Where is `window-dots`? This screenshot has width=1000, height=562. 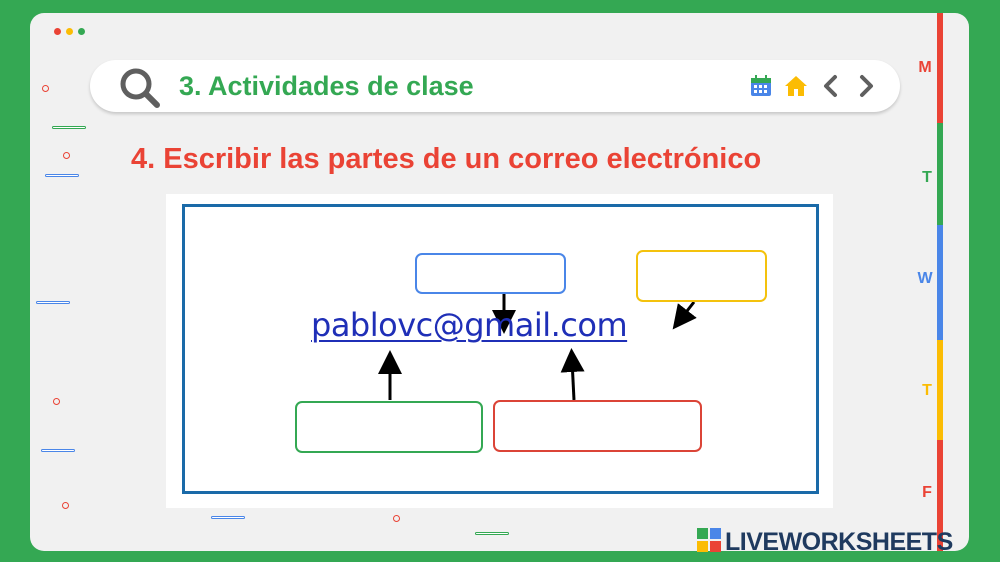
window-dots is located at coordinates (69, 31).